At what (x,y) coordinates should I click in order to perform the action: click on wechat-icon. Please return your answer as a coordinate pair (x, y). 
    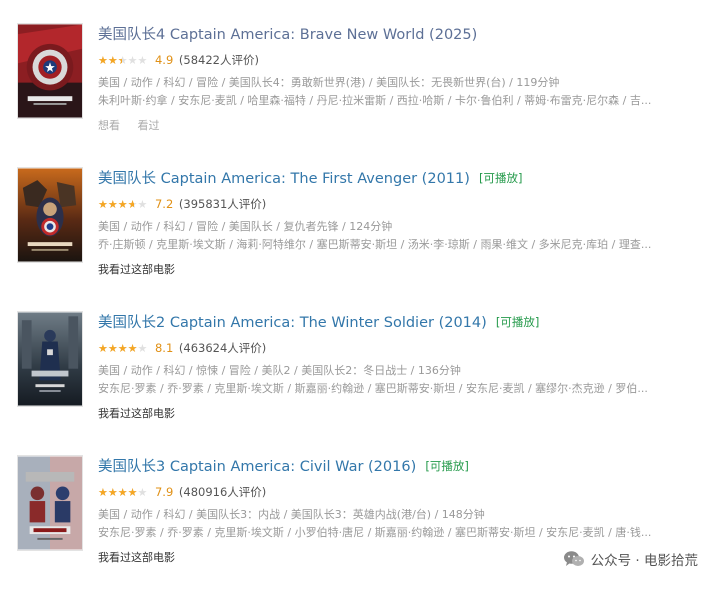
    Looking at the image, I should click on (573, 558).